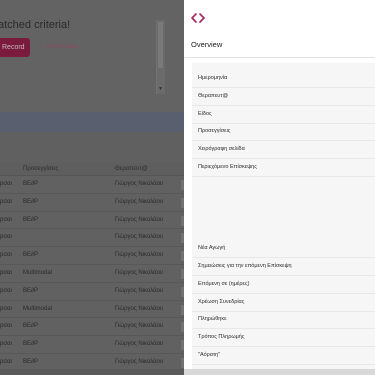 The image size is (375, 375). What do you see at coordinates (279, 18) in the screenshot?
I see `panel-header` at bounding box center [279, 18].